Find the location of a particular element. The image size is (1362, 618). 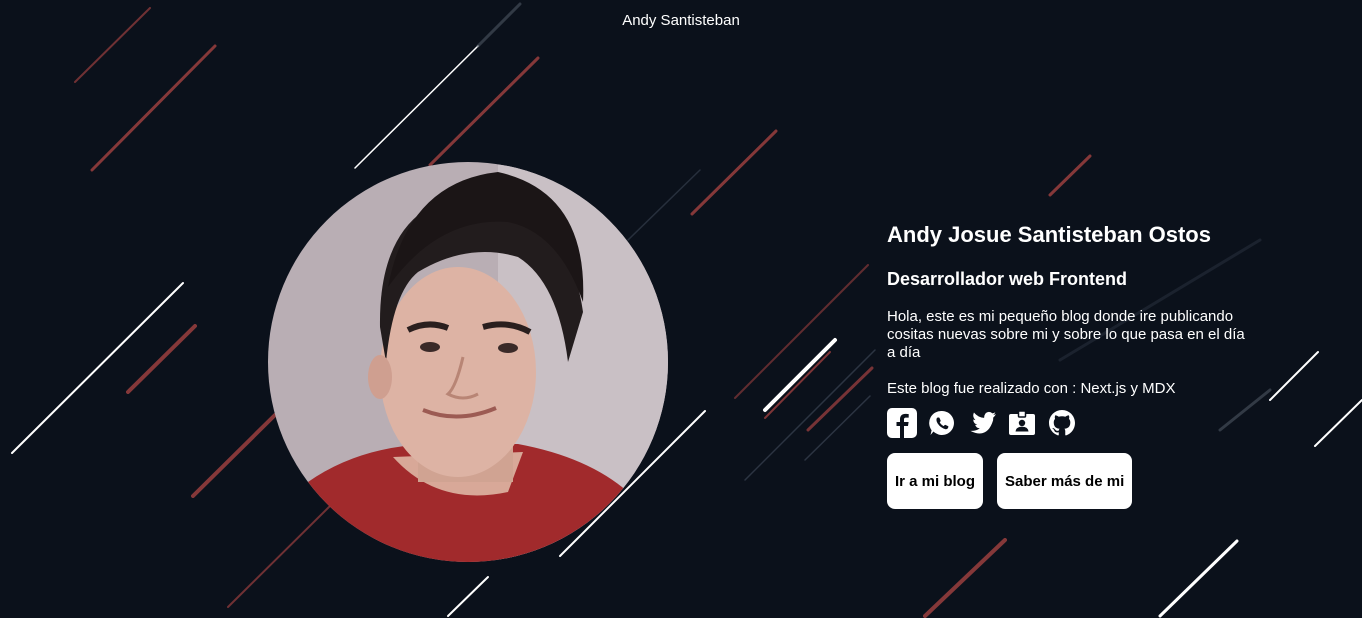

about-me-button: Saber más de mi is located at coordinates (1065, 481).